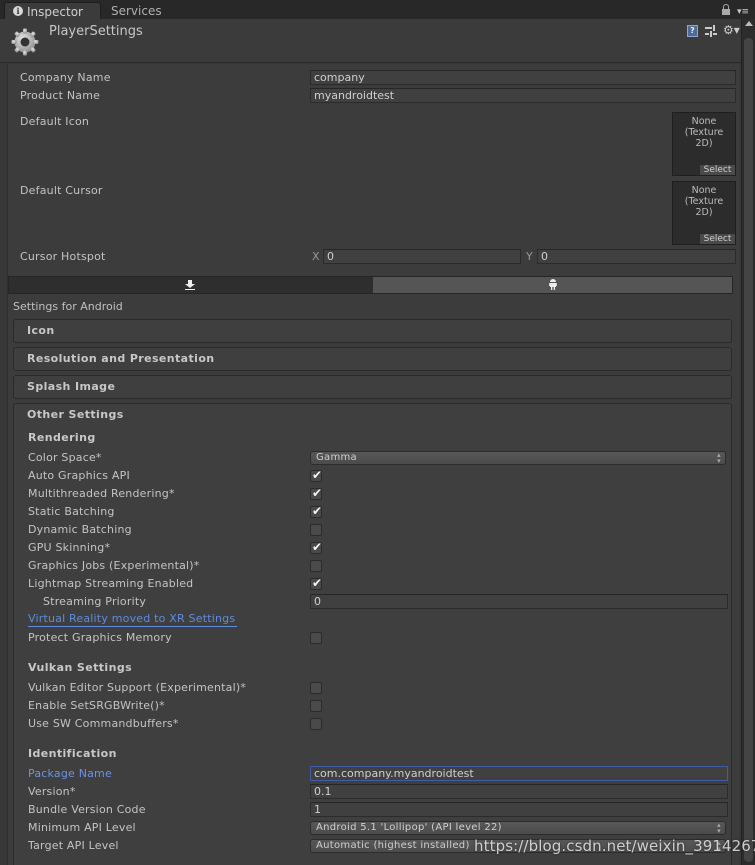  I want to click on min-api-level-label: Minimum API Level, so click(82, 827).